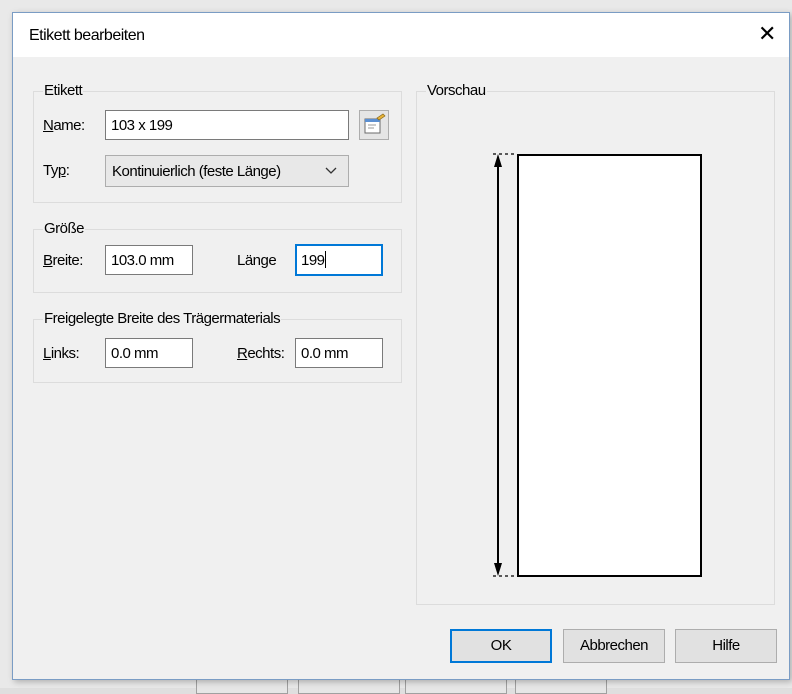 The height and width of the screenshot is (694, 792). I want to click on laenge-label: Länge, so click(257, 260).